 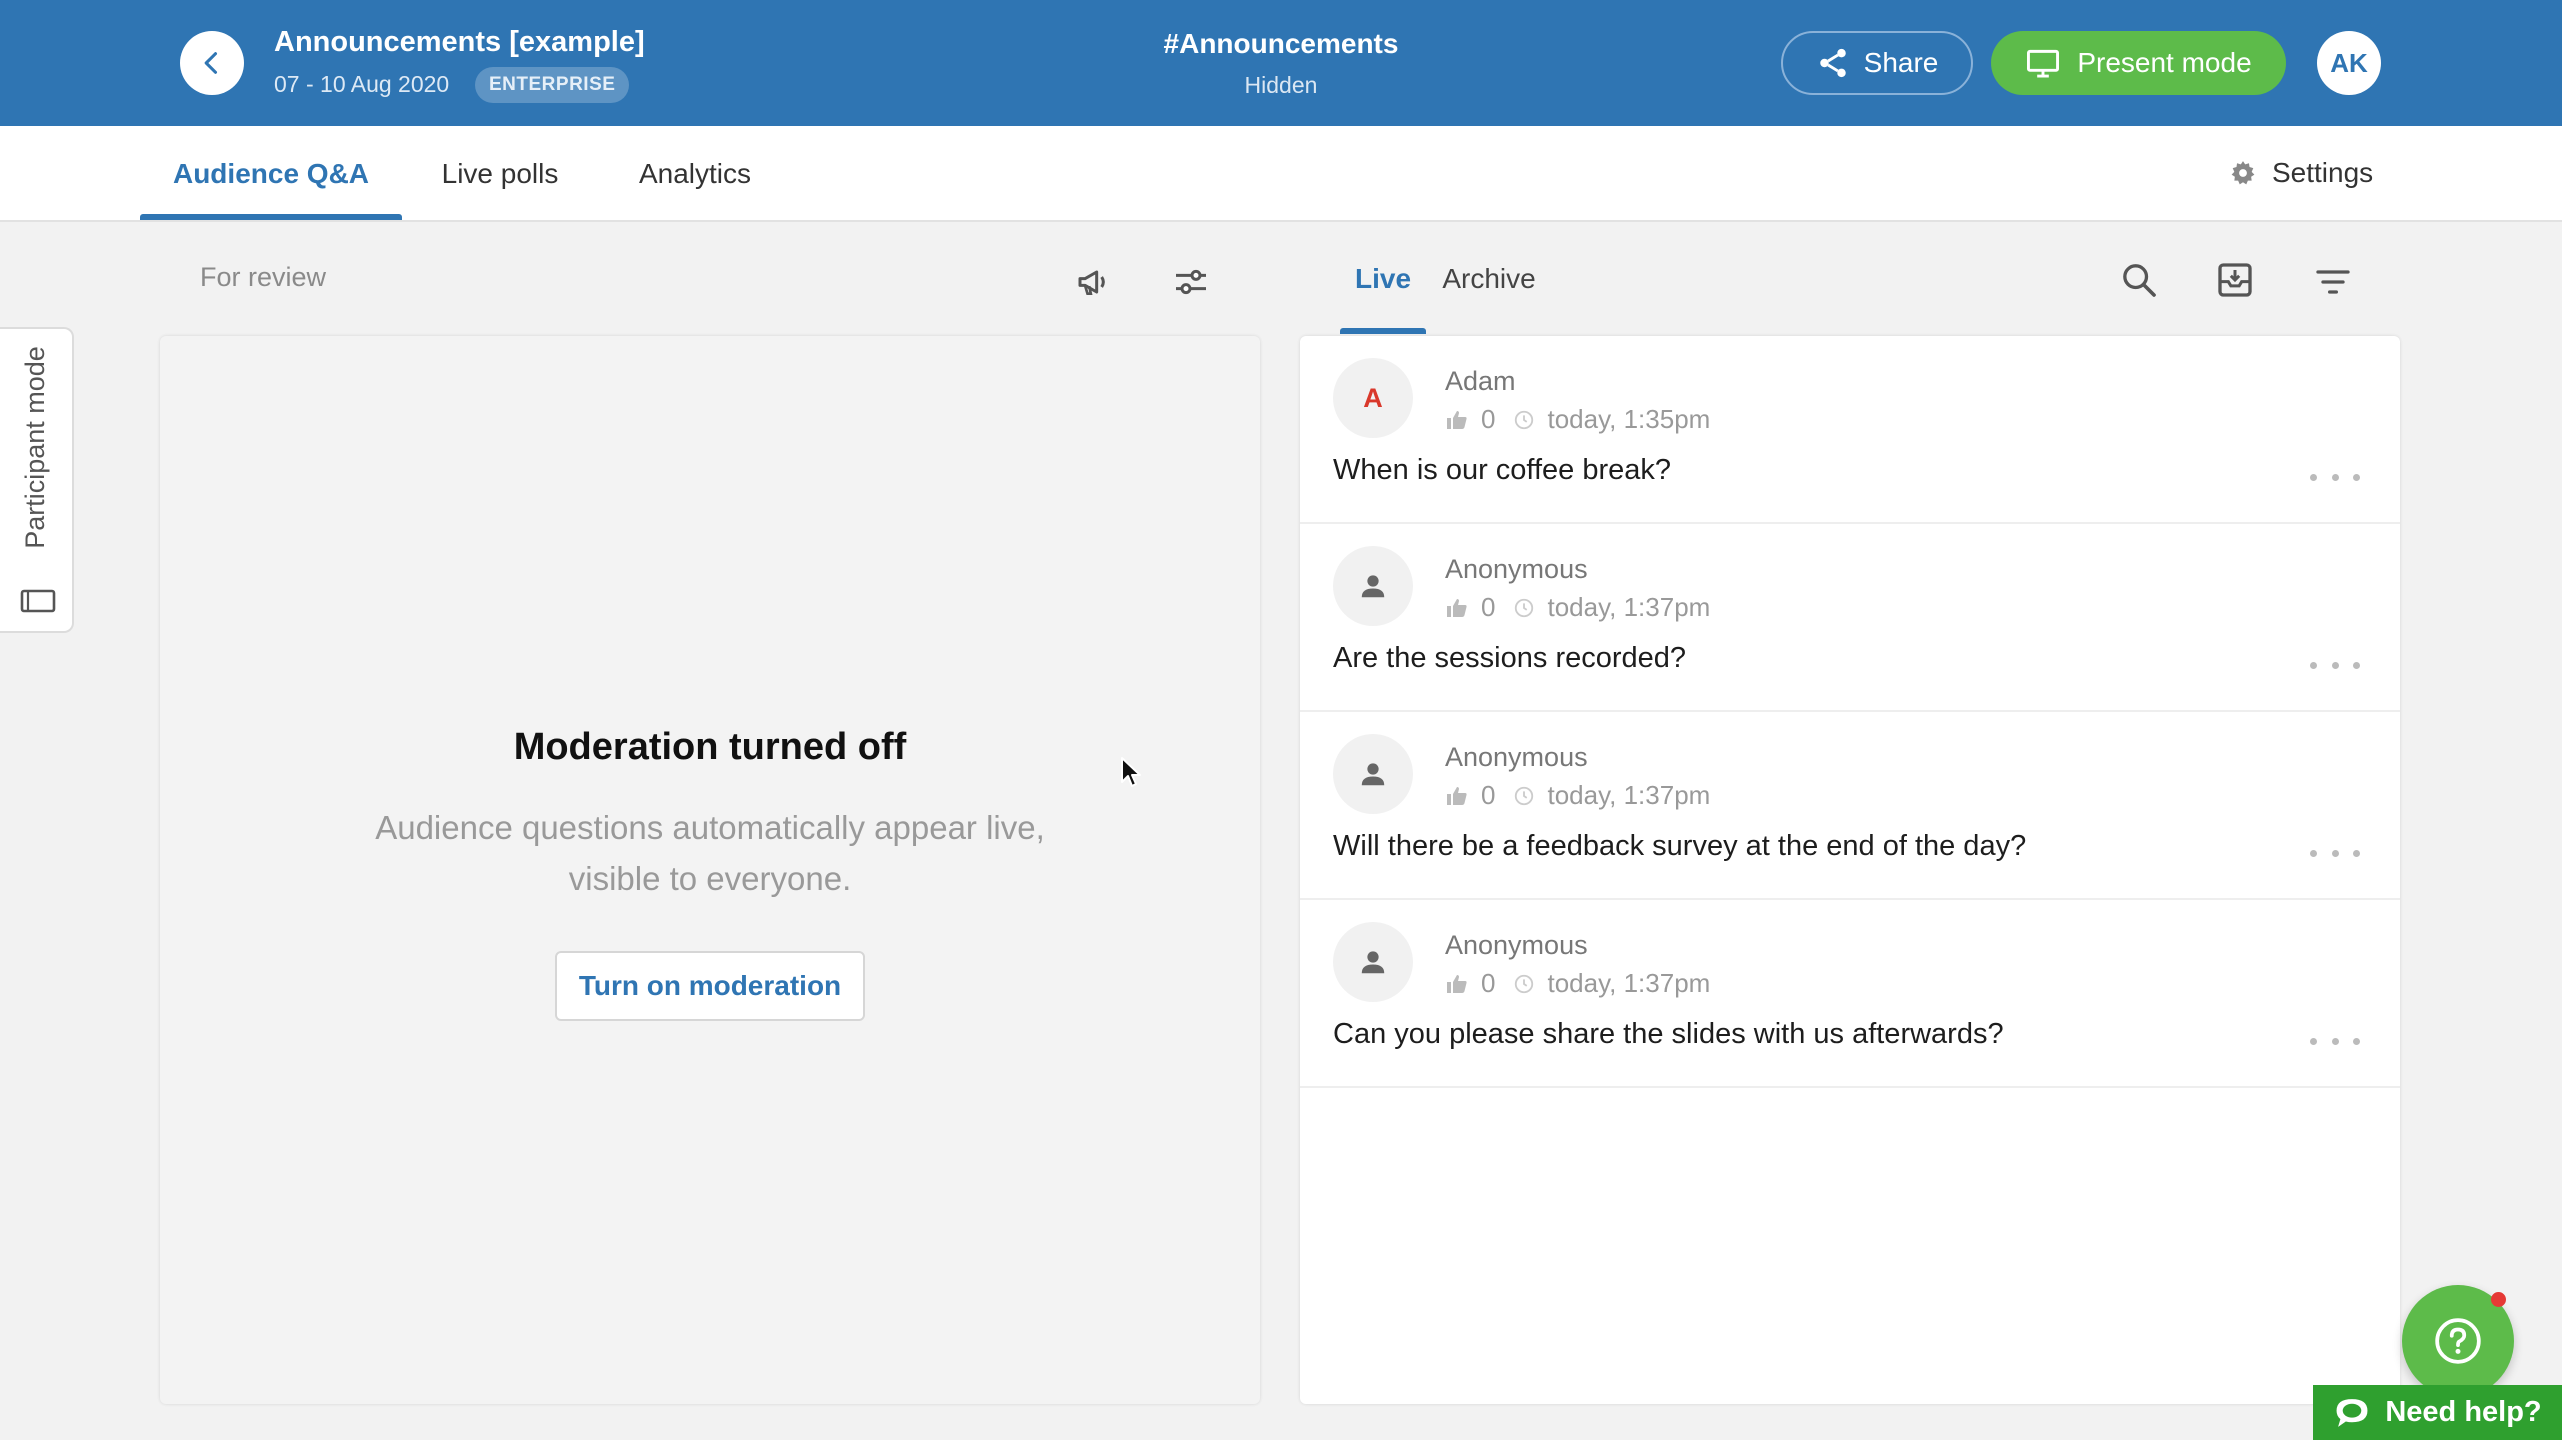 I want to click on tab-analytics: Analytics, so click(x=695, y=173).